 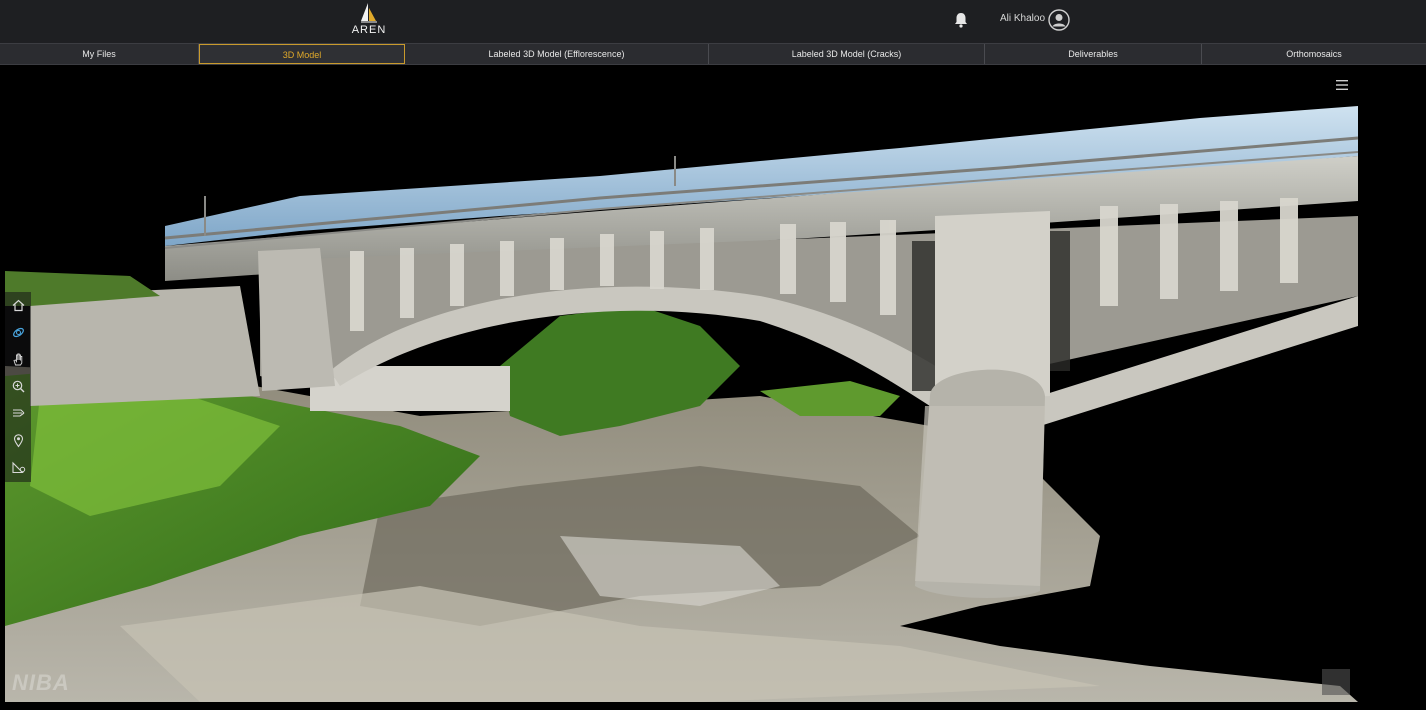 I want to click on zoom-icon, so click(x=18, y=386).